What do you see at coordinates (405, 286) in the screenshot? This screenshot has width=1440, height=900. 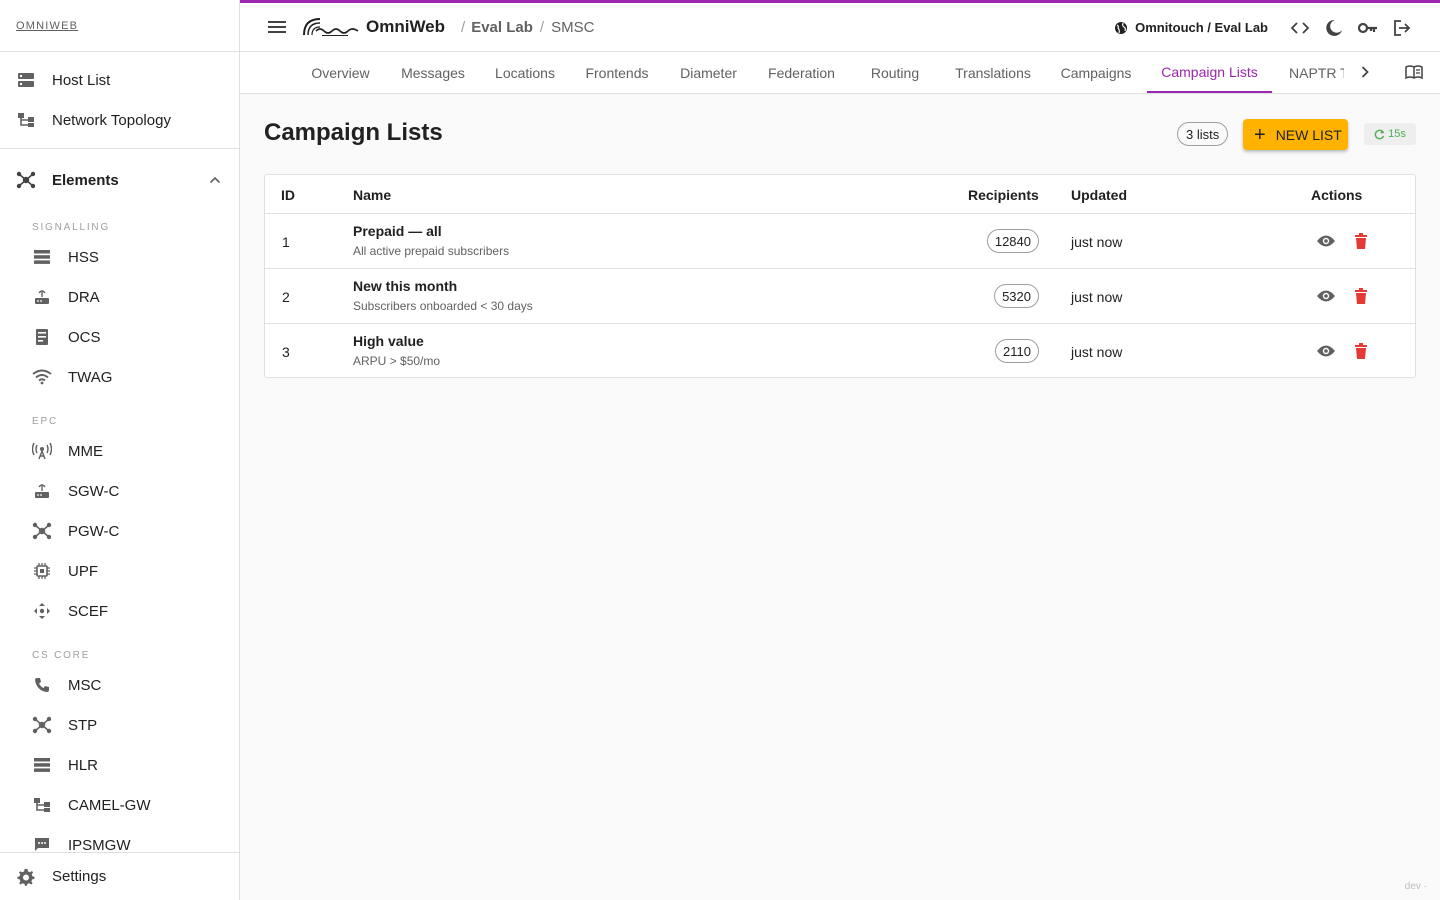 I see `row-name: New this month` at bounding box center [405, 286].